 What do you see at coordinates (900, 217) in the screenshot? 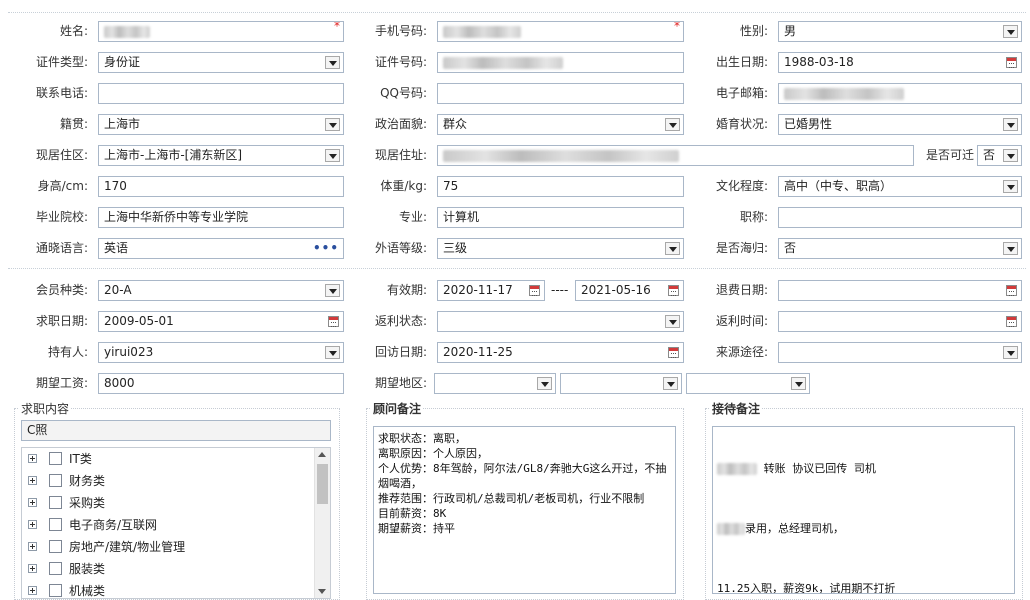
I see `title-field` at bounding box center [900, 217].